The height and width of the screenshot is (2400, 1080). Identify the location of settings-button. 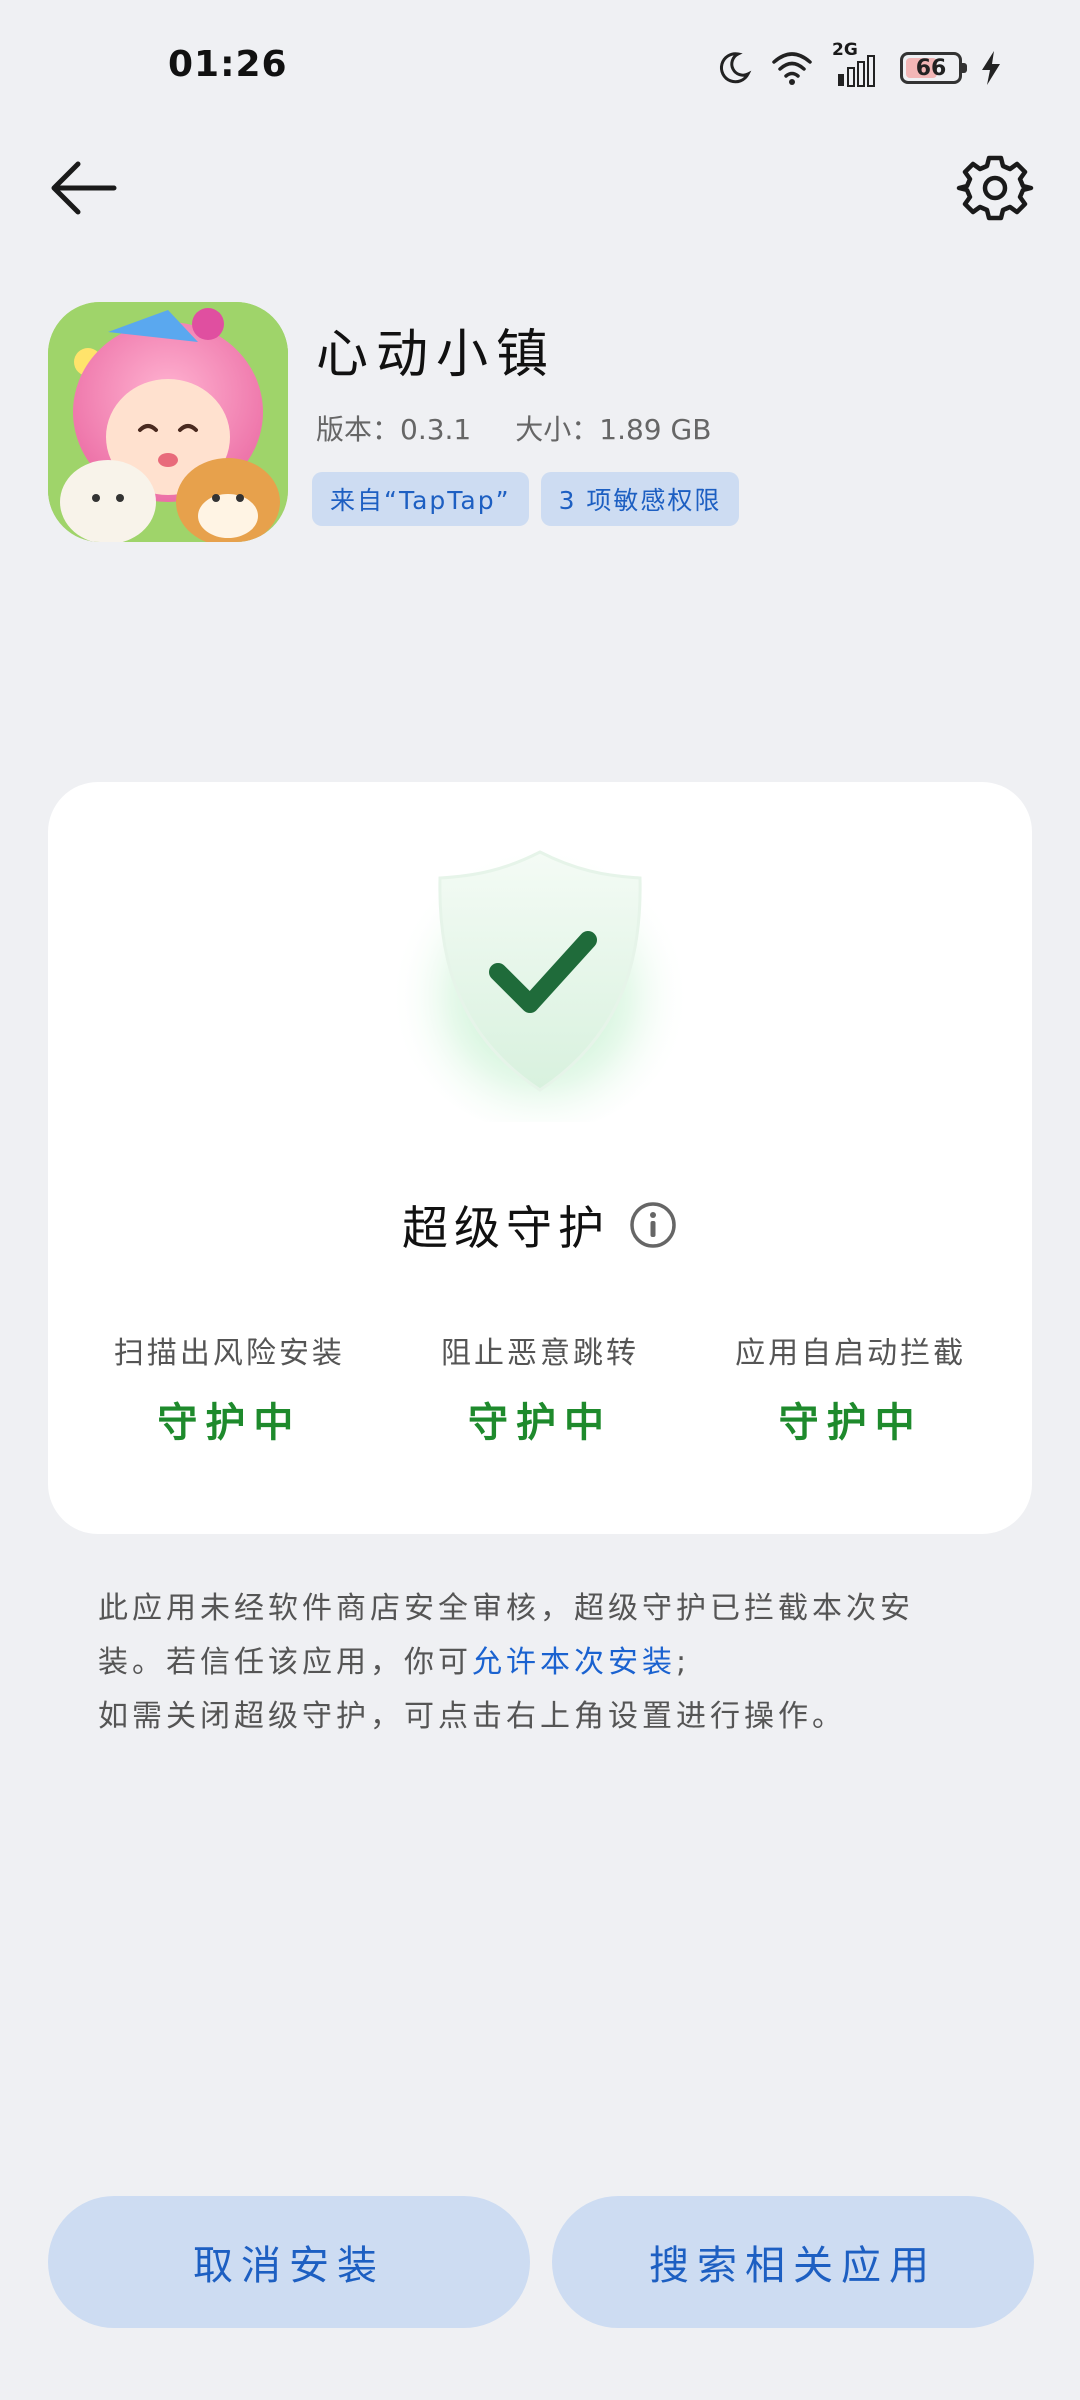
(995, 188).